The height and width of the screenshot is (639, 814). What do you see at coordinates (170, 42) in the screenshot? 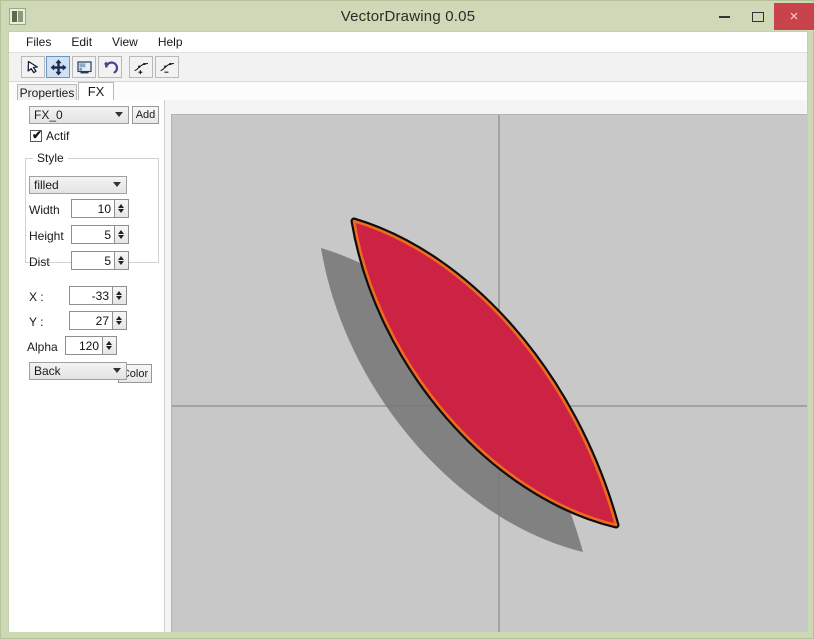
I see `menu-item-help: Help` at bounding box center [170, 42].